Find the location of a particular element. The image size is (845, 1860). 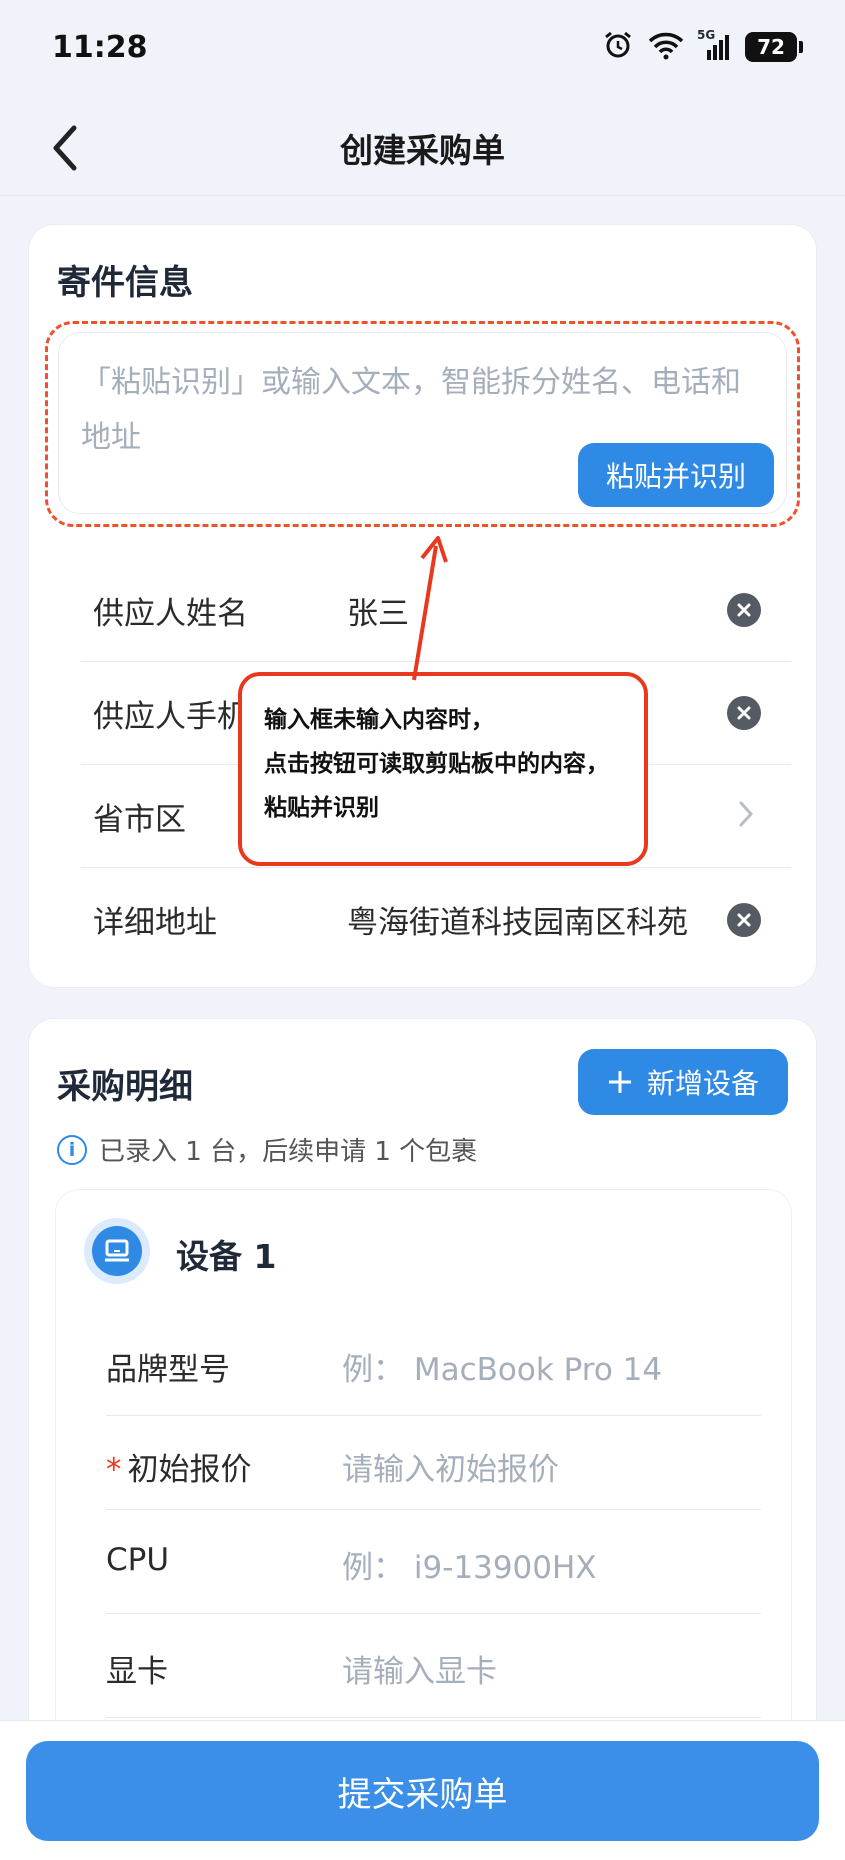

section-title-sender: 寄件信息 is located at coordinates (125, 283).